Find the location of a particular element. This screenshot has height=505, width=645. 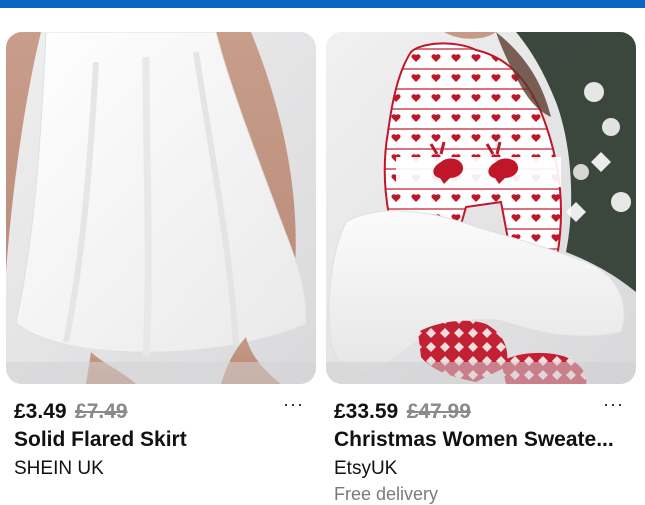

price: £33.59 is located at coordinates (366, 411).